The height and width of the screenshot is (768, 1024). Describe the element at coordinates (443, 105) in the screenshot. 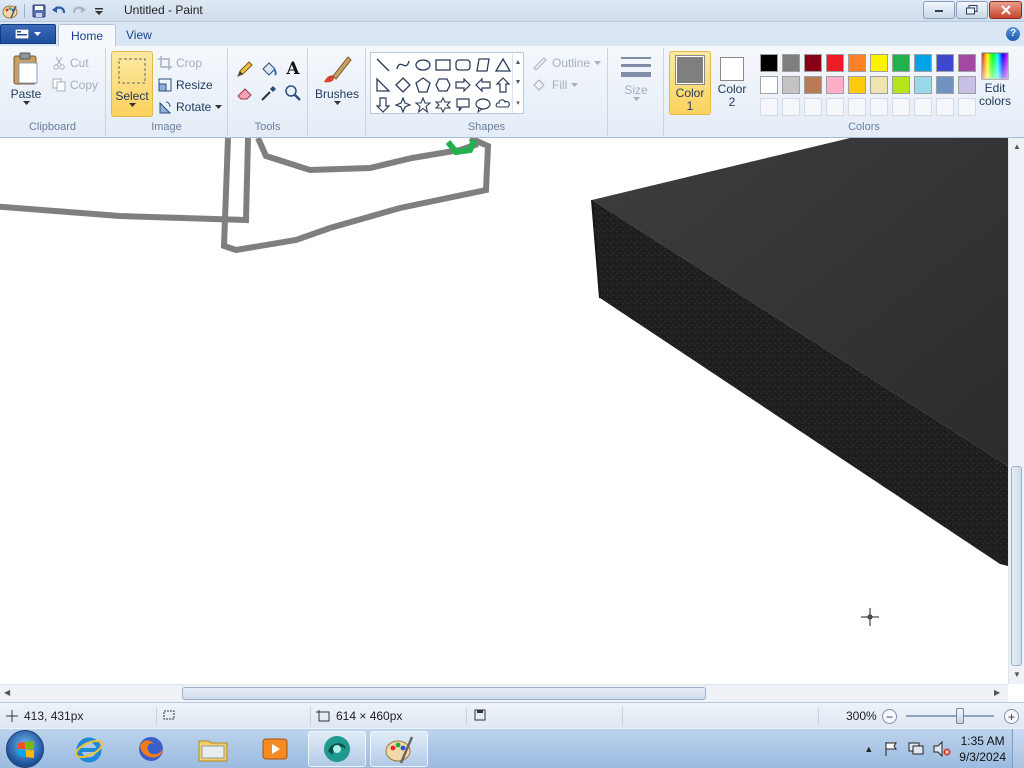

I see `six-point-star-shape-icon` at that location.